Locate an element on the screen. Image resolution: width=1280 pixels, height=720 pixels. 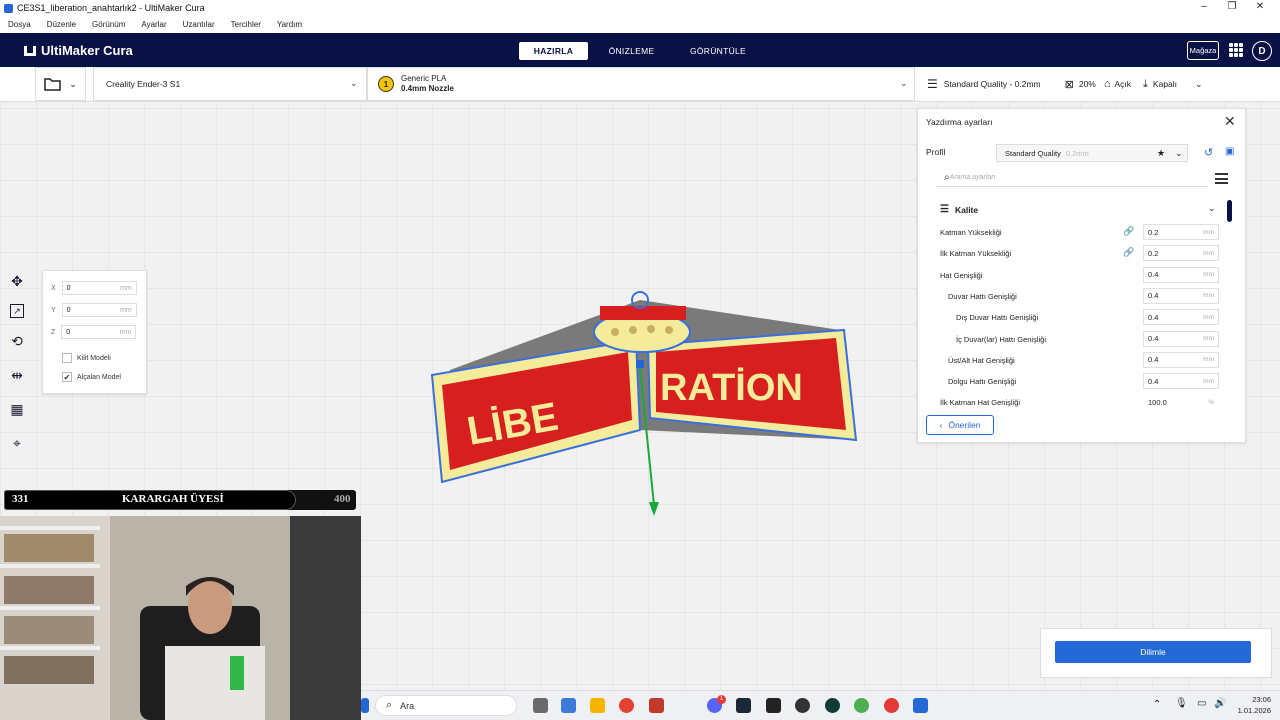
z-coordinate-row: Z 0 mm is located at coordinates (94, 332).